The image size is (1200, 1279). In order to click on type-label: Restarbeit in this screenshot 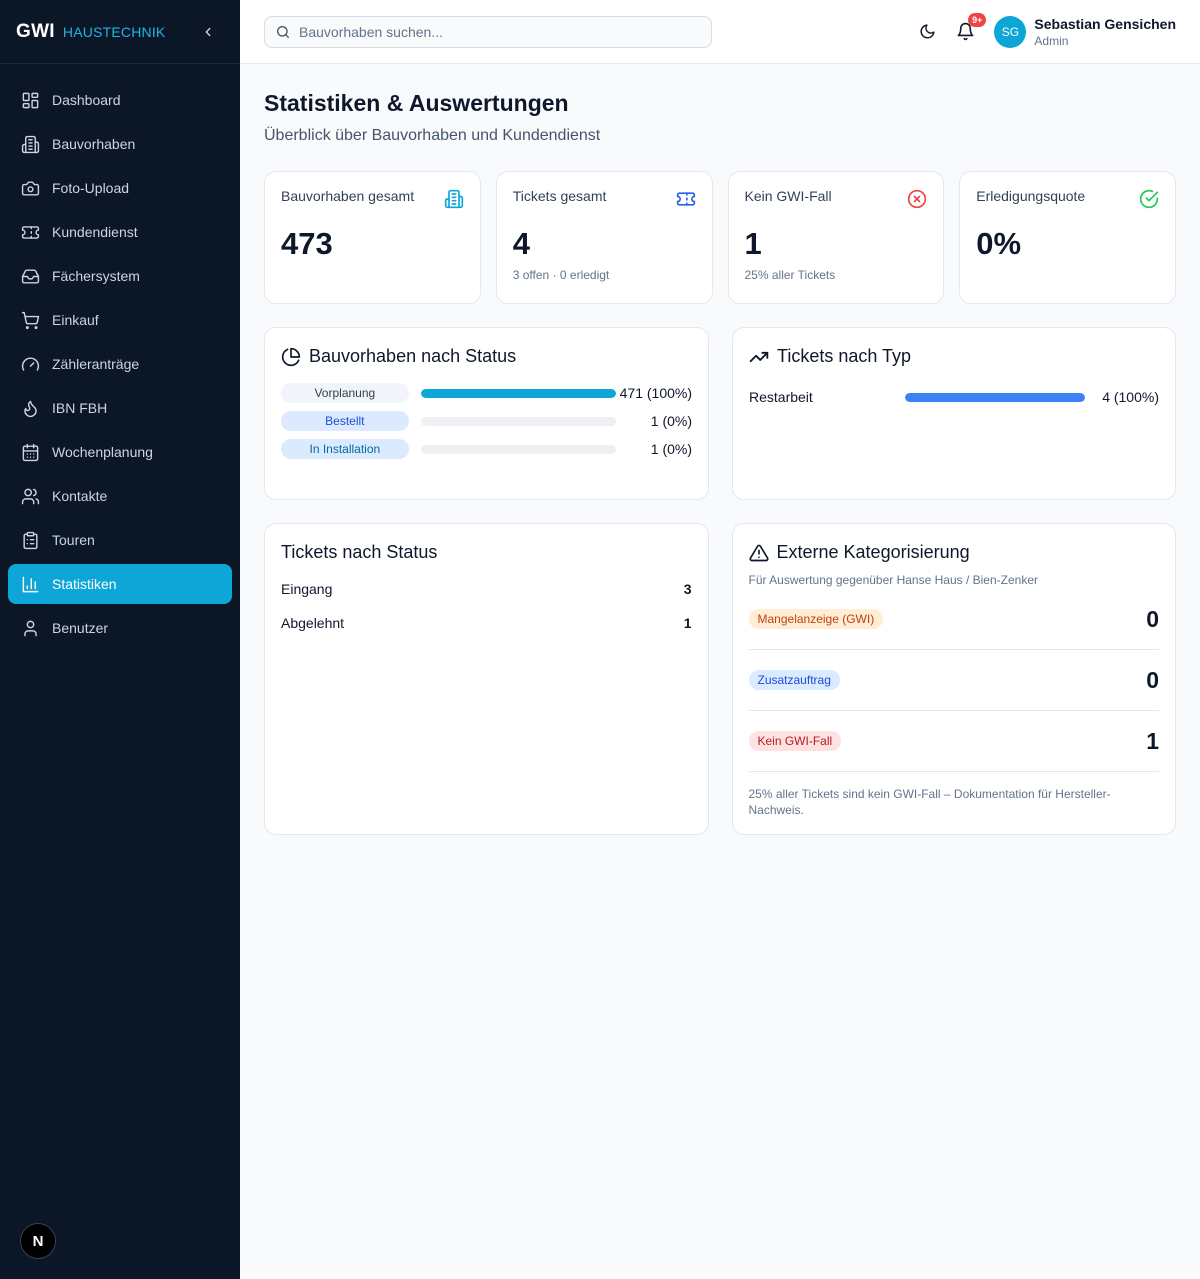, I will do `click(781, 397)`.